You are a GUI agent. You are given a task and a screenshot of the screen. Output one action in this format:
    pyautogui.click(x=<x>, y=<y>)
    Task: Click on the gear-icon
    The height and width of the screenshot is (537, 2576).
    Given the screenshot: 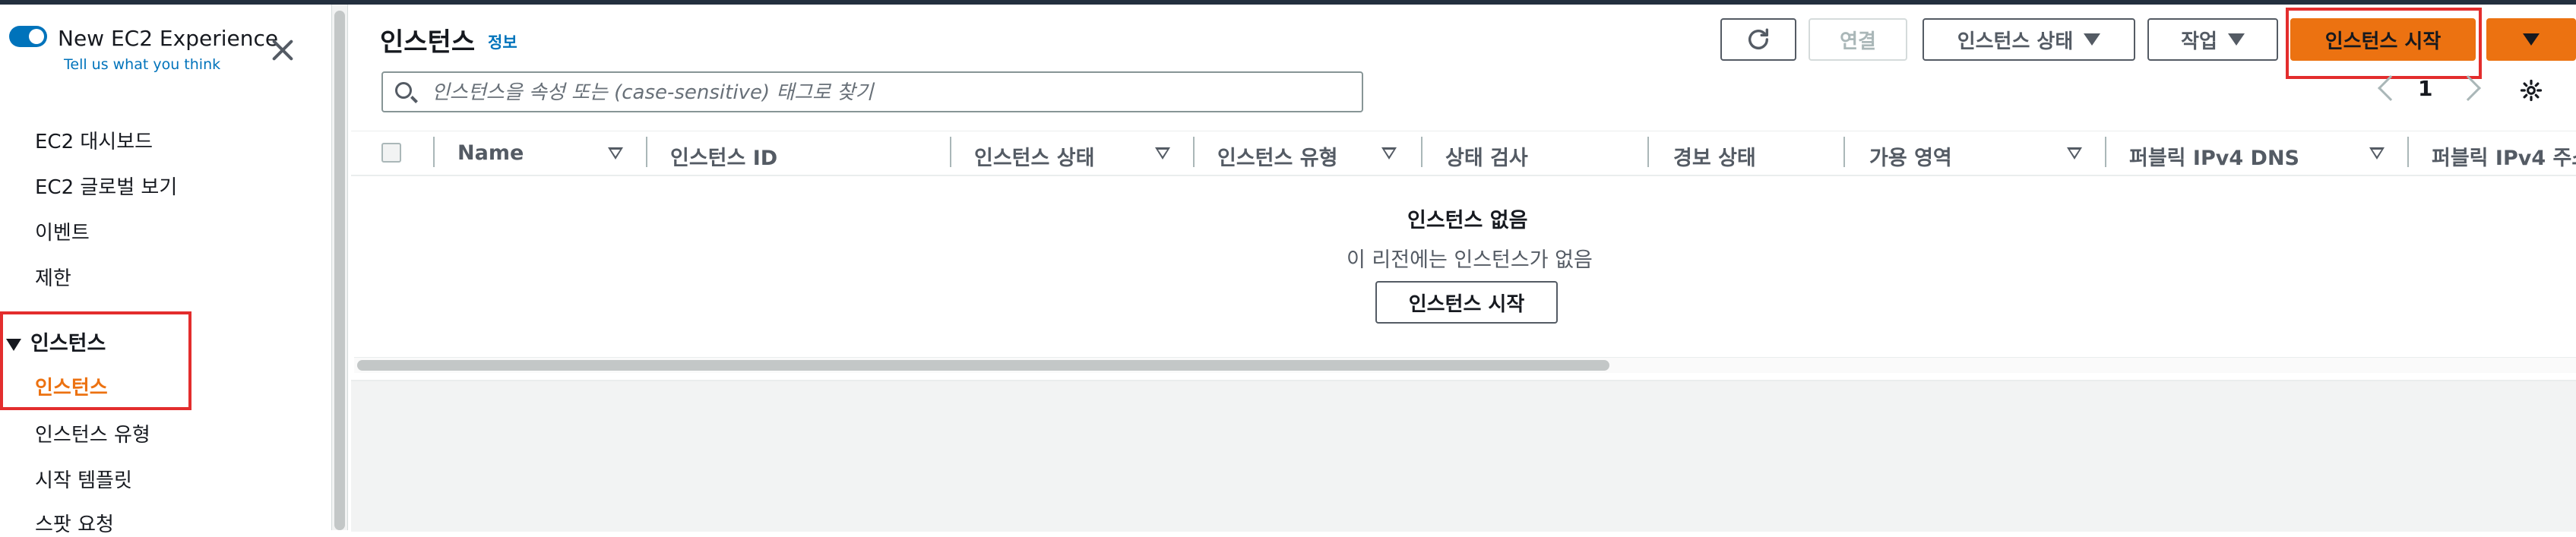 What is the action you would take?
    pyautogui.click(x=2532, y=90)
    